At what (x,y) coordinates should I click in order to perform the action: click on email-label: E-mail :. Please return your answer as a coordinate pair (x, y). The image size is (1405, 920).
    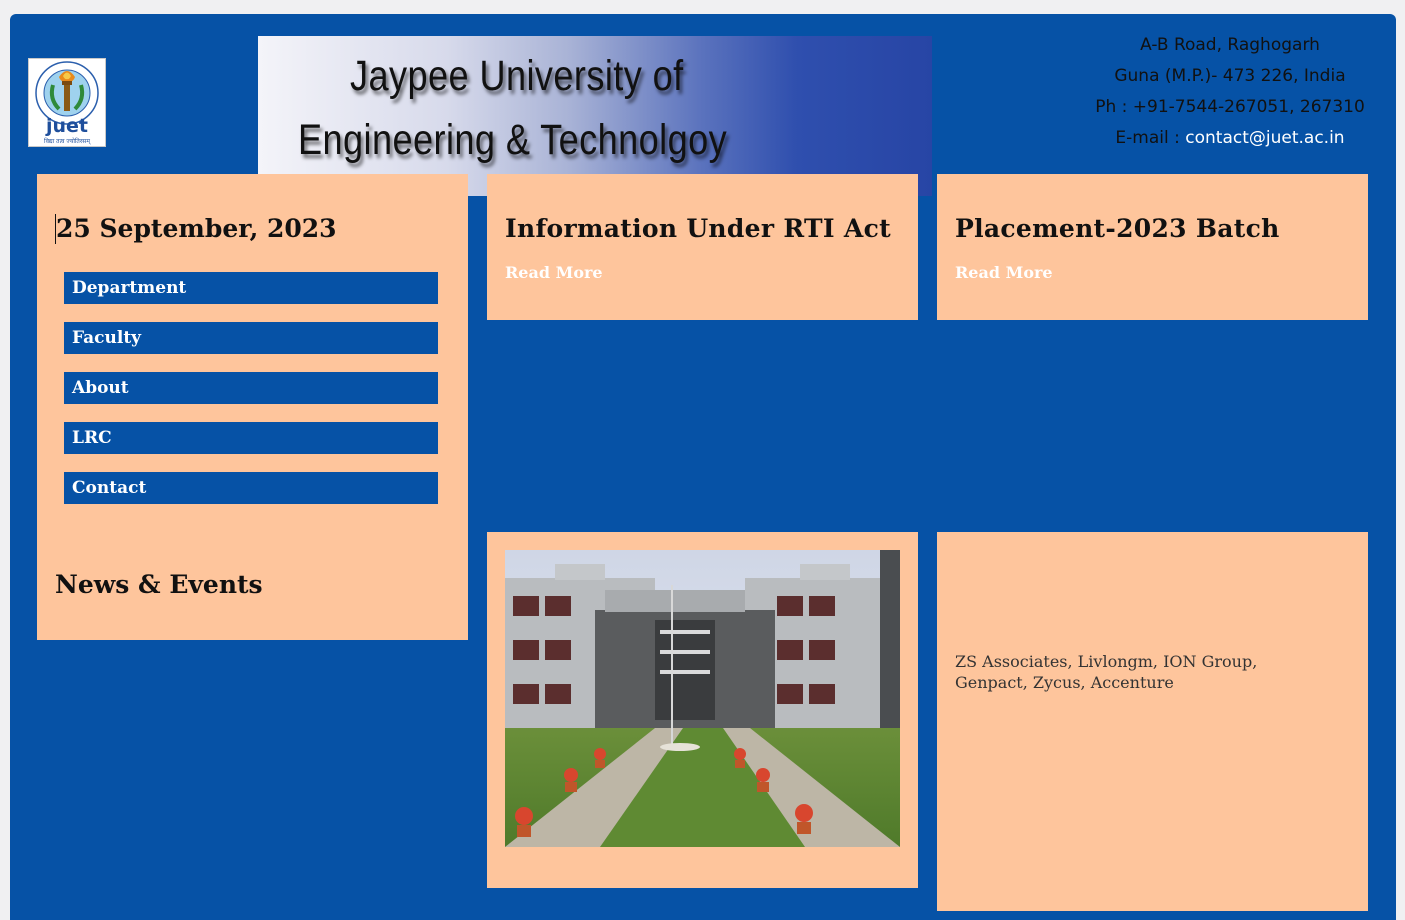
    Looking at the image, I should click on (1150, 138).